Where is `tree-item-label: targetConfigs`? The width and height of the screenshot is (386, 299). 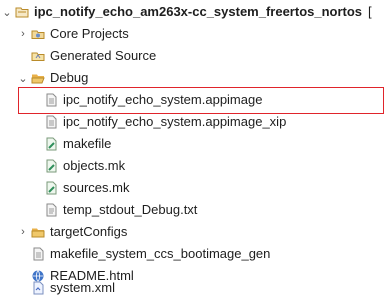
tree-item-label: targetConfigs is located at coordinates (89, 231).